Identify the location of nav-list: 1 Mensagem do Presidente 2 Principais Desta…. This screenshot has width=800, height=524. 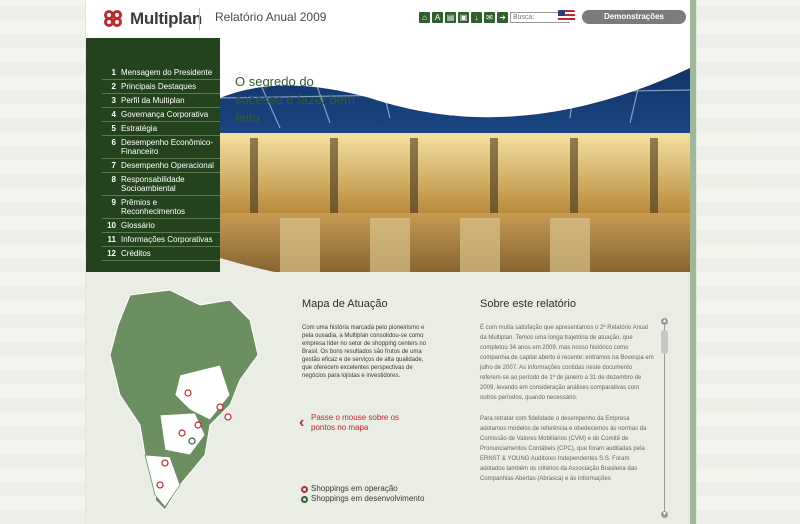
(161, 163).